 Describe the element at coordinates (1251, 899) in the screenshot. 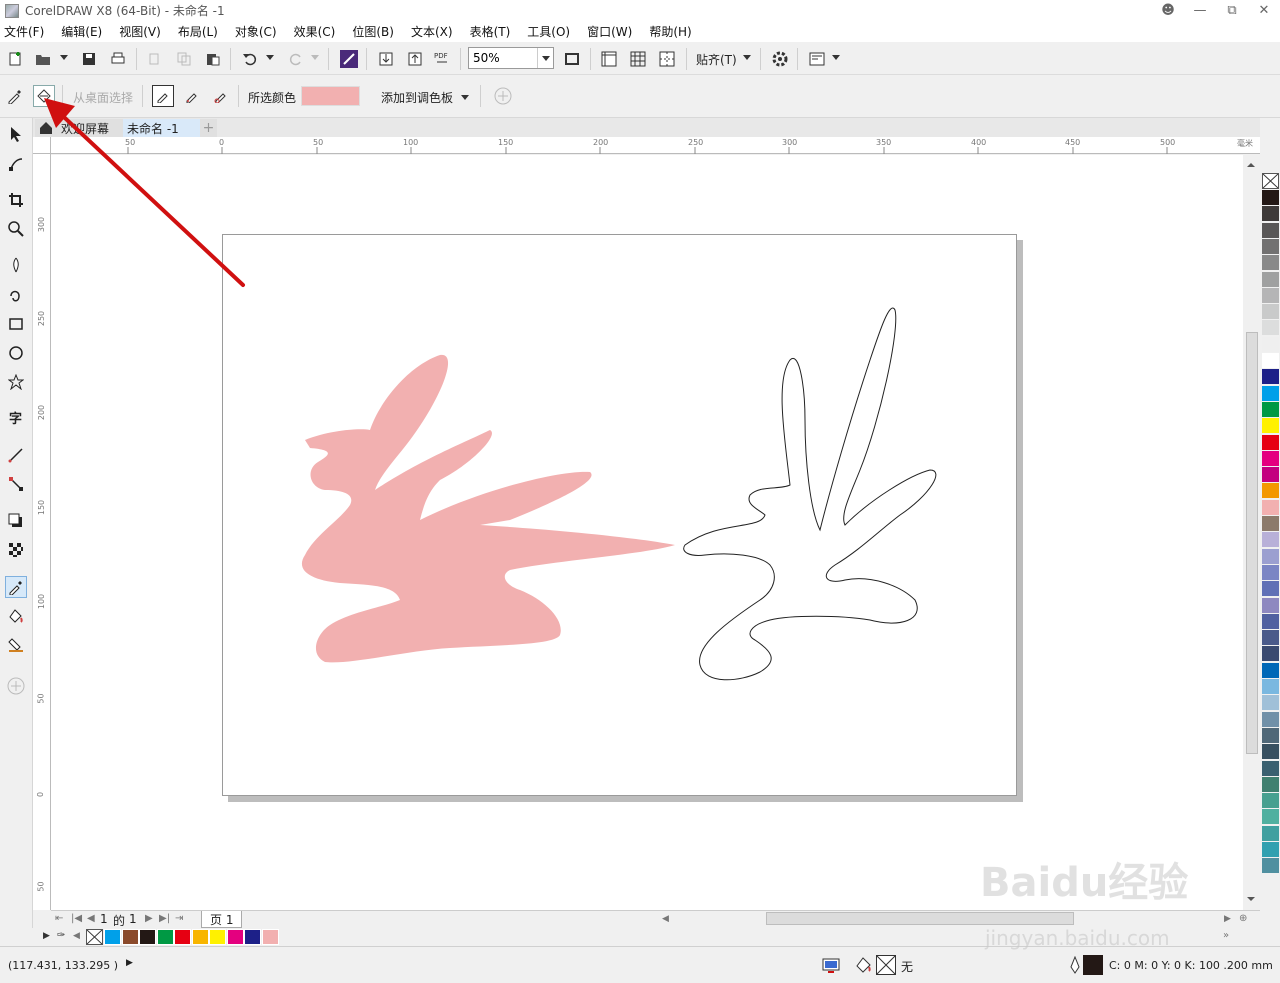

I see `scroll-down-icon` at that location.